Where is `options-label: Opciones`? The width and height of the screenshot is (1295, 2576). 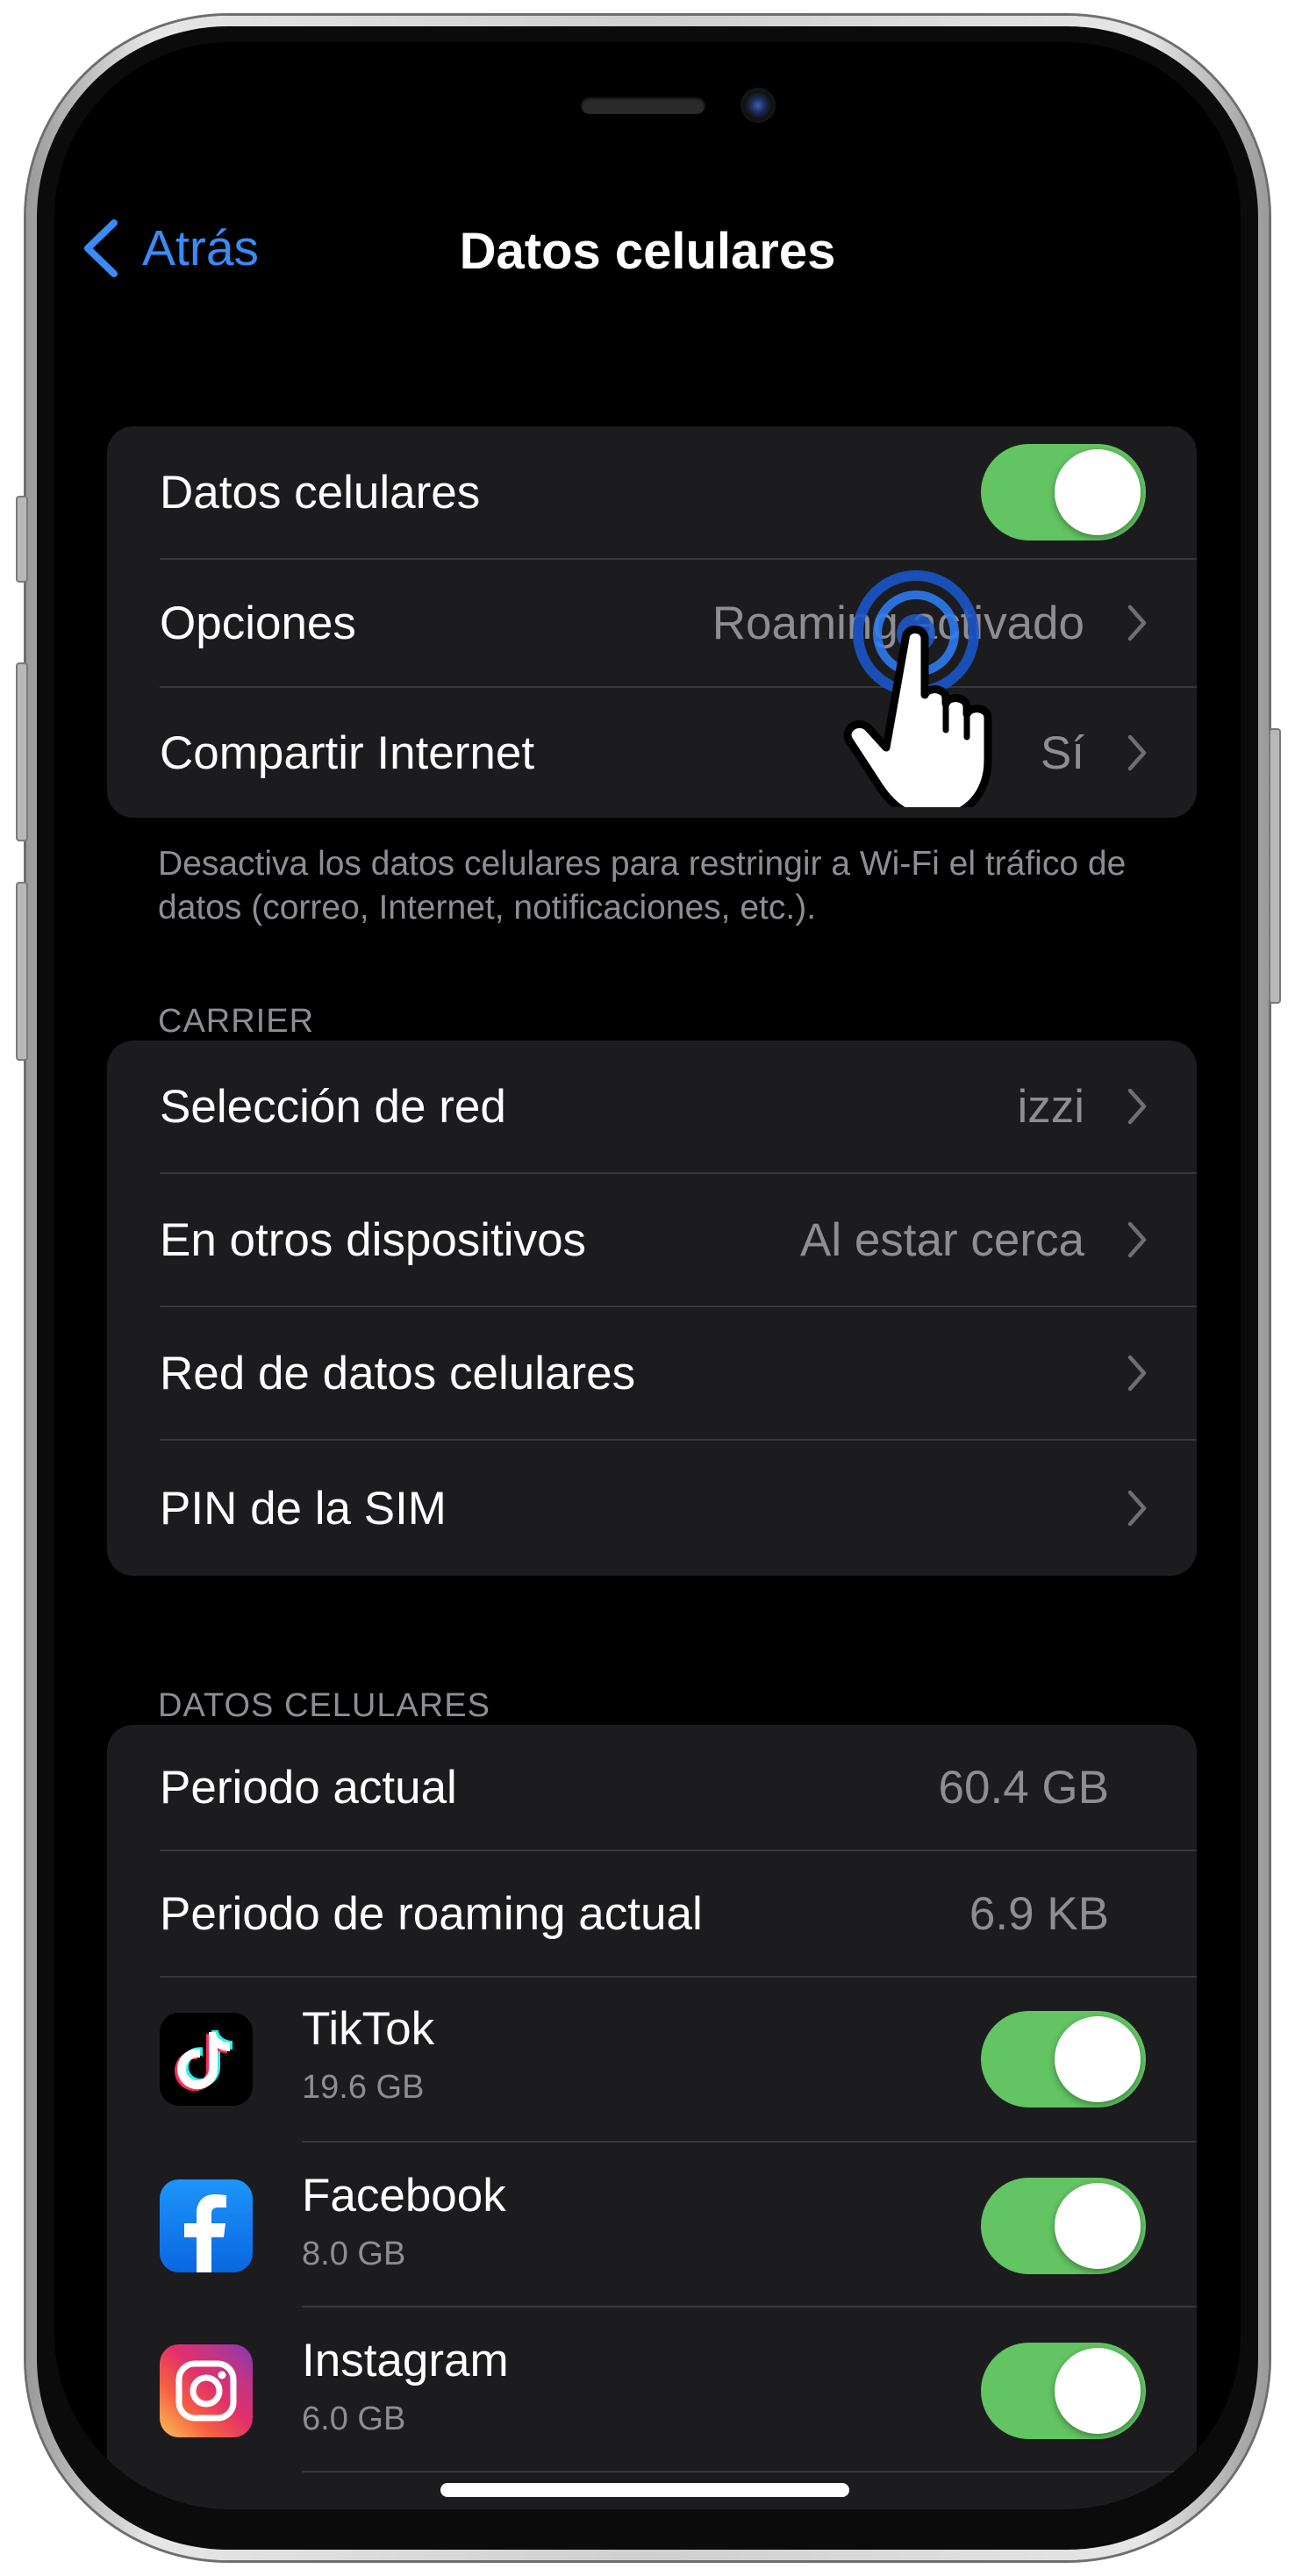
options-label: Opciones is located at coordinates (258, 623).